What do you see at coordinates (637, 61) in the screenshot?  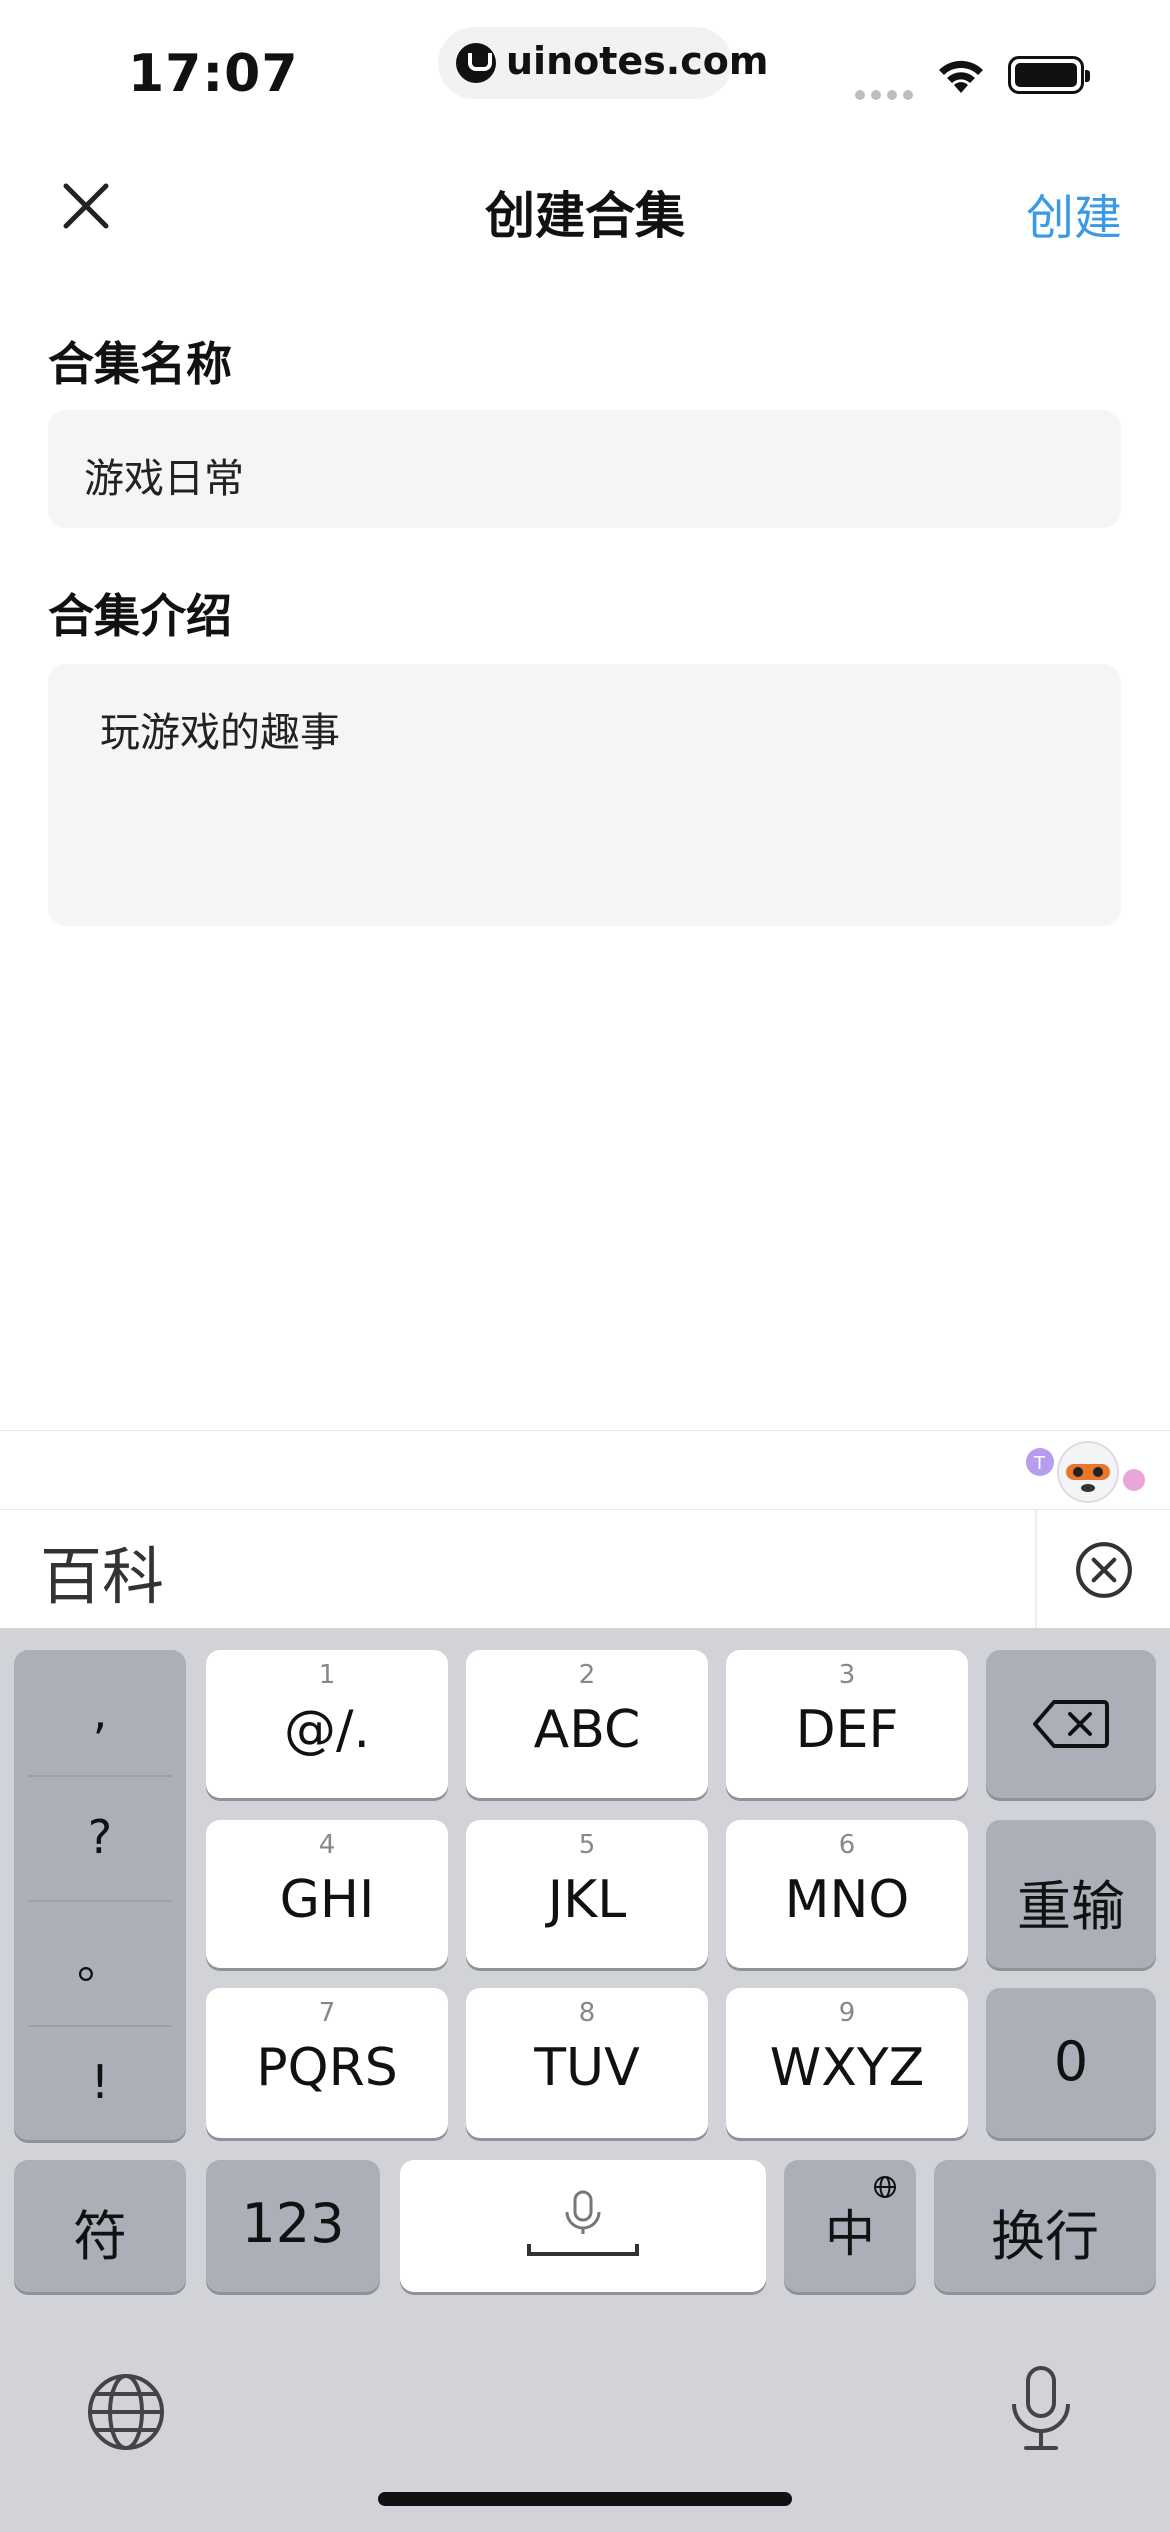 I see `url-text: uinotes.com` at bounding box center [637, 61].